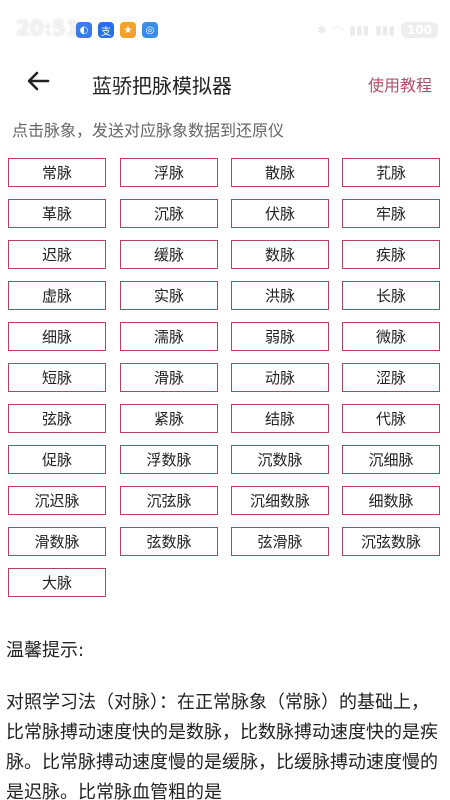 This screenshot has height=800, width=450. I want to click on pulse-button: 弦滑脉, so click(280, 541).